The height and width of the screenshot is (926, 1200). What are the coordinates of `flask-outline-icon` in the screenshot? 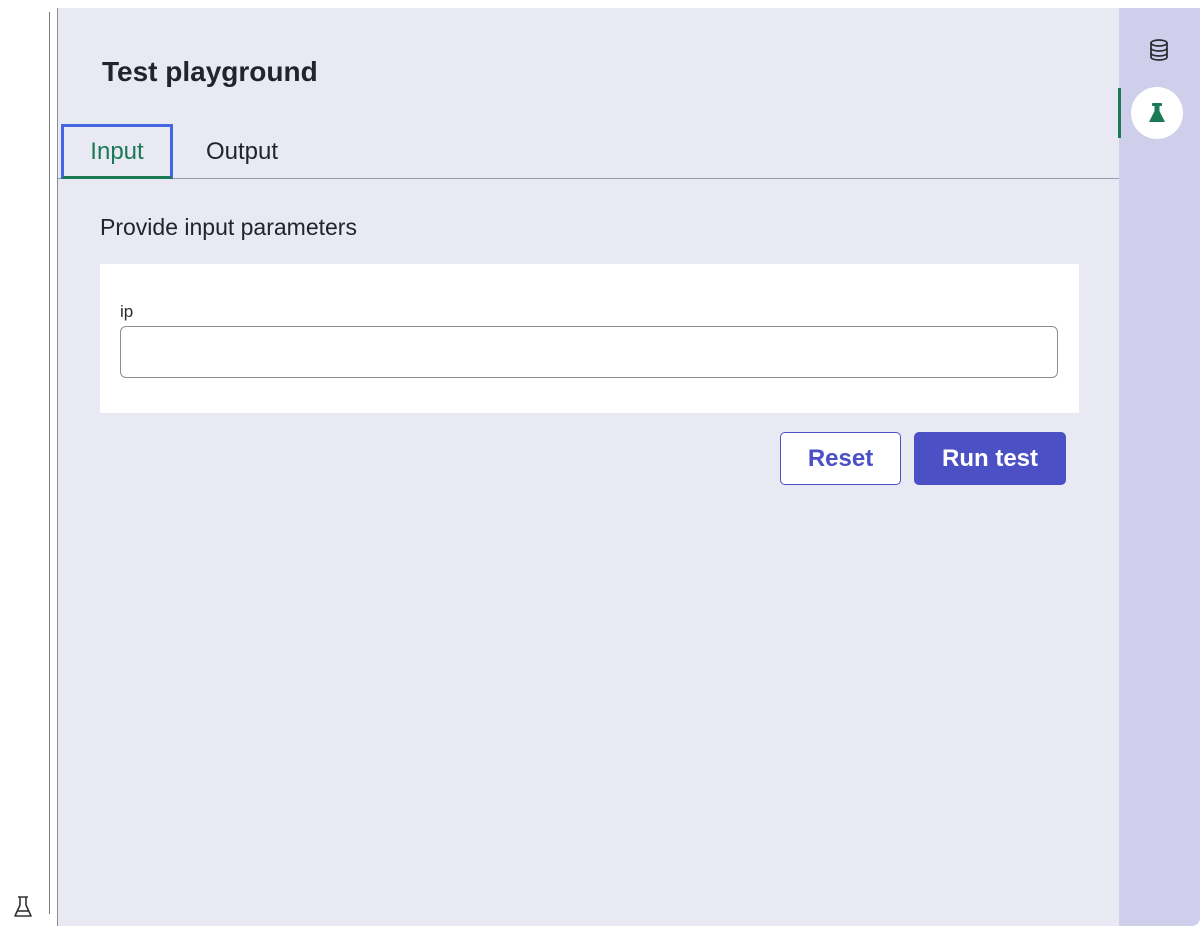 It's located at (23, 907).